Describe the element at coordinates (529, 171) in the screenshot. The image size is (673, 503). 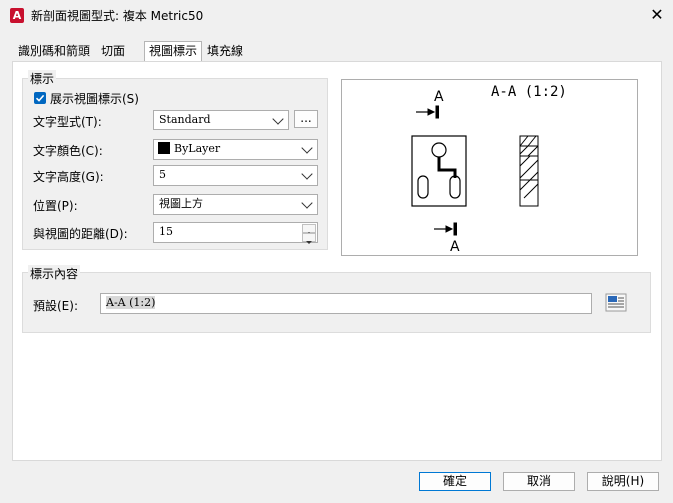
I see `section-hatch-drawing` at that location.